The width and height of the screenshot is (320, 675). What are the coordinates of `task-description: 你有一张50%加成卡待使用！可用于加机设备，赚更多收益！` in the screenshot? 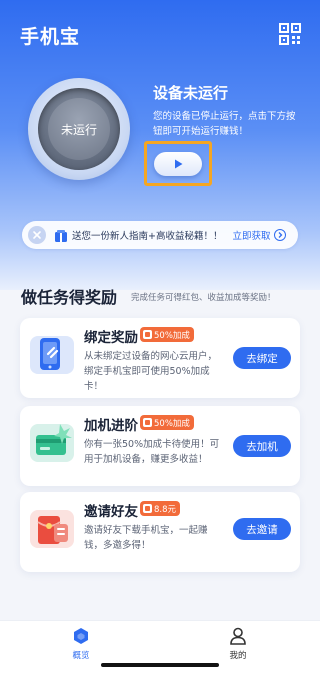 It's located at (152, 452).